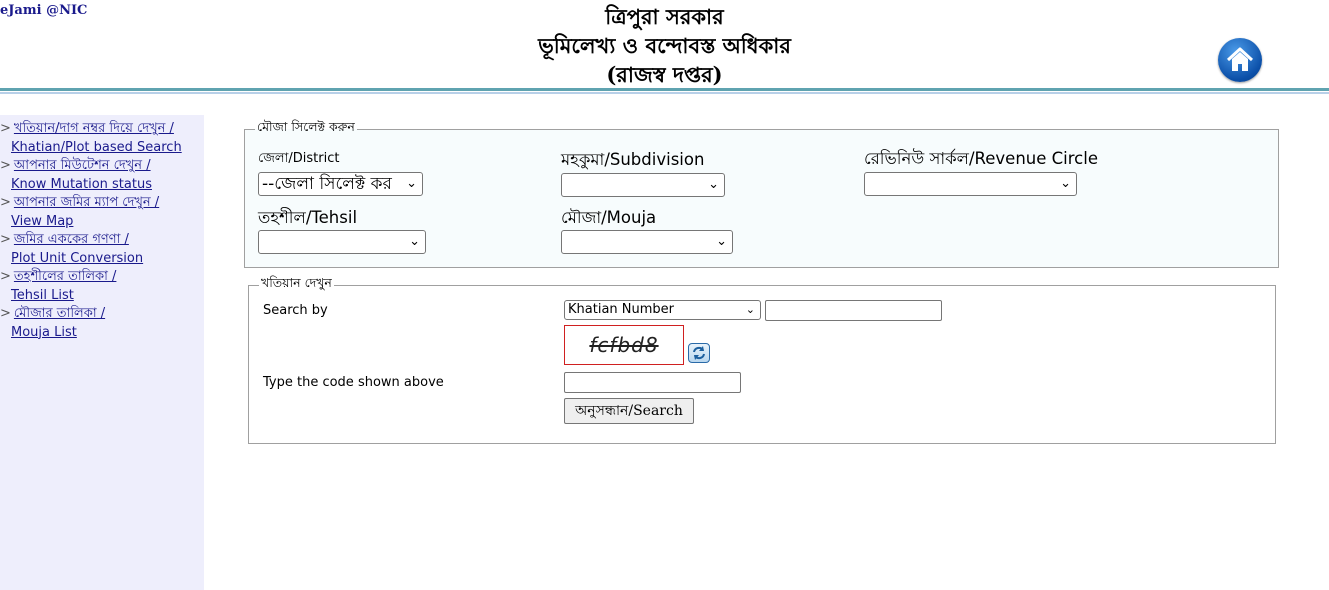  What do you see at coordinates (647, 242) in the screenshot?
I see `mouja-select: ⌄` at bounding box center [647, 242].